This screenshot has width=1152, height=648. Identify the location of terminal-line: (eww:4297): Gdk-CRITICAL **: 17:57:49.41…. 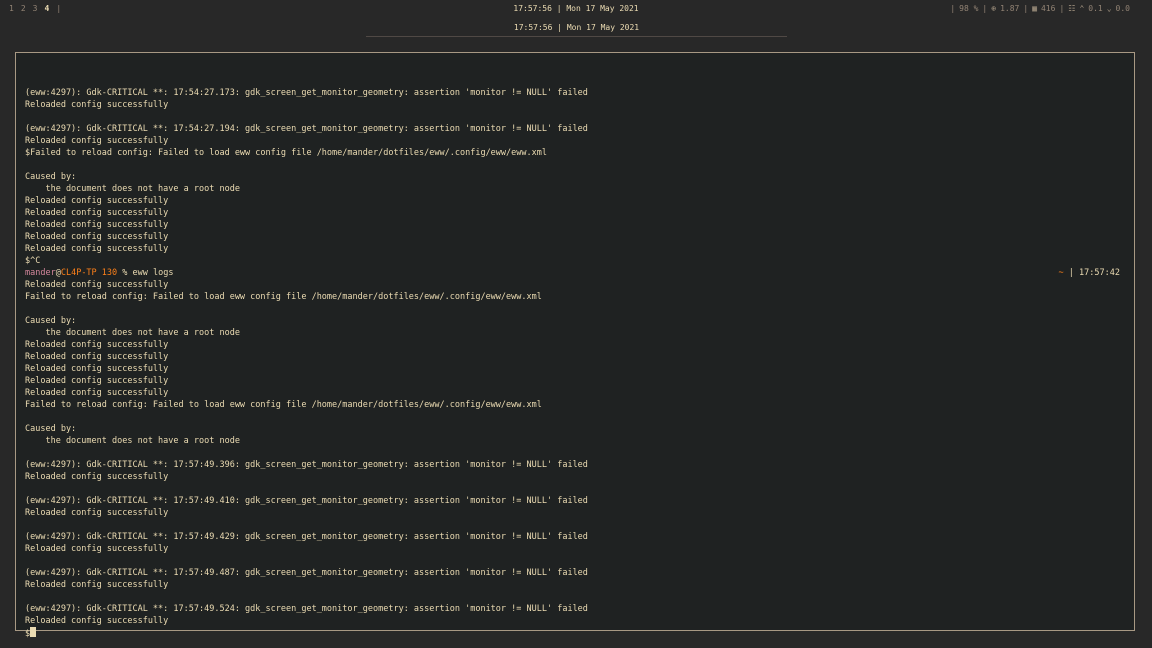
(306, 501).